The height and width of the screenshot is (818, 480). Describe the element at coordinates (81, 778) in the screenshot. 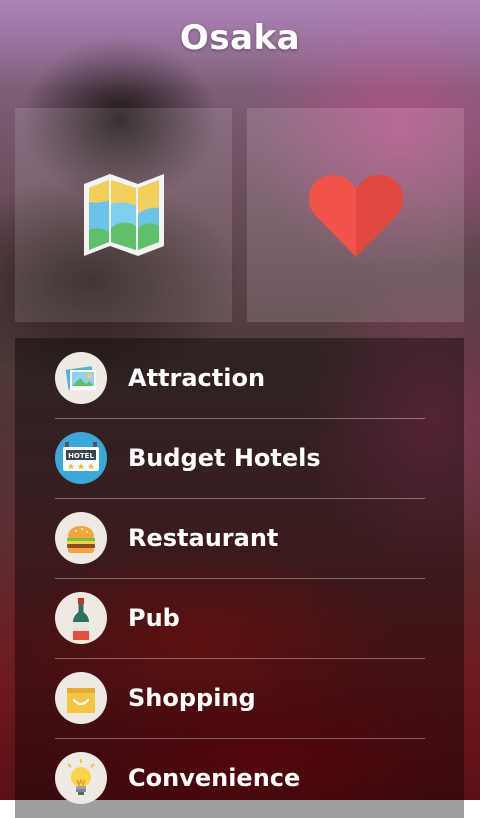

I see `lightbulb-icon` at that location.